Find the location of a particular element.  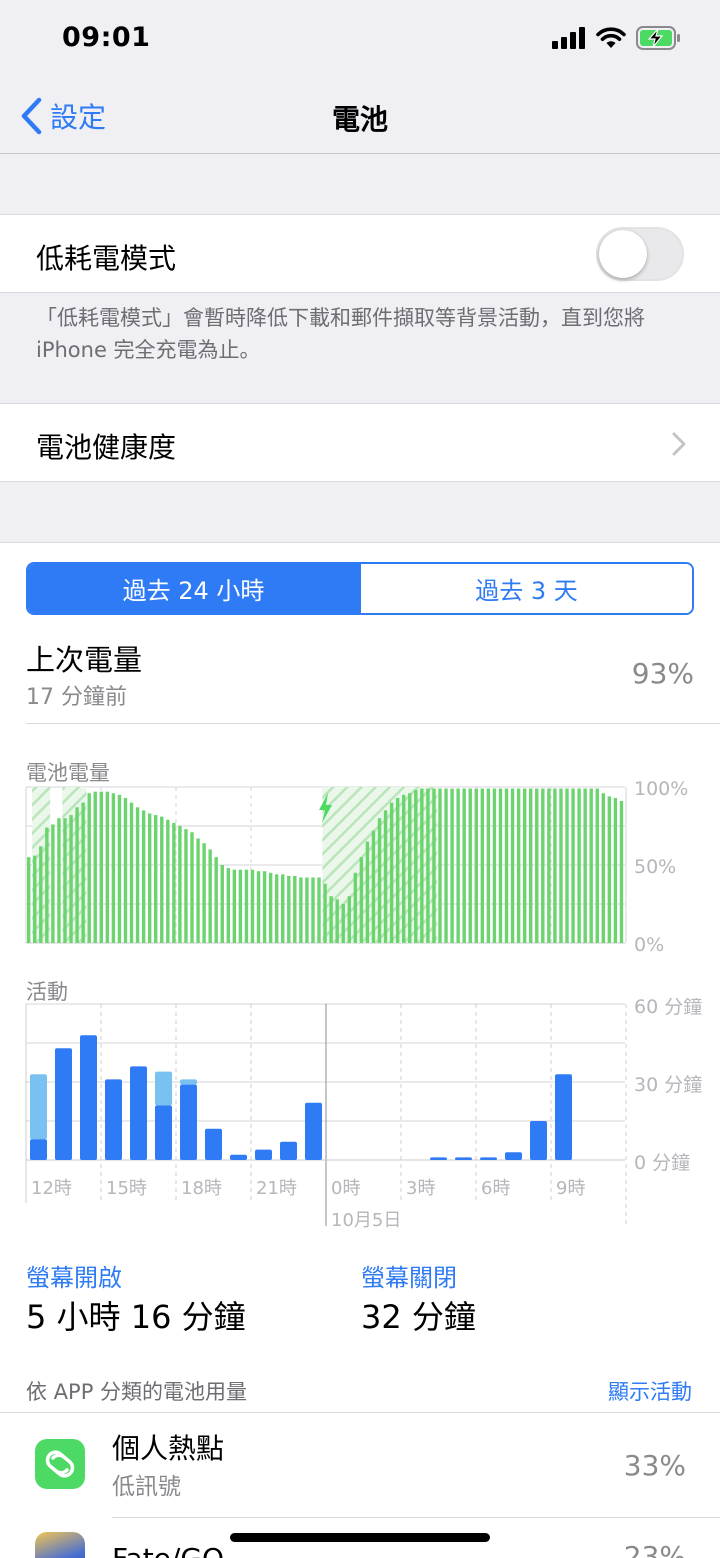

screen-off-label: 螢幕關閉 is located at coordinates (409, 1275).